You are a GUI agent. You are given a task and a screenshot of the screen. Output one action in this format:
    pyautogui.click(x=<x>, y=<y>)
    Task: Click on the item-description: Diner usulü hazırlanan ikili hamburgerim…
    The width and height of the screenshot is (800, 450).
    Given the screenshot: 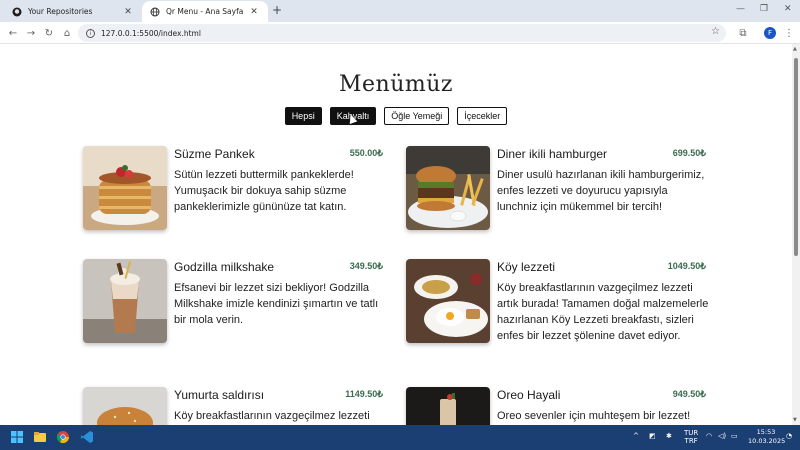 What is the action you would take?
    pyautogui.click(x=601, y=191)
    